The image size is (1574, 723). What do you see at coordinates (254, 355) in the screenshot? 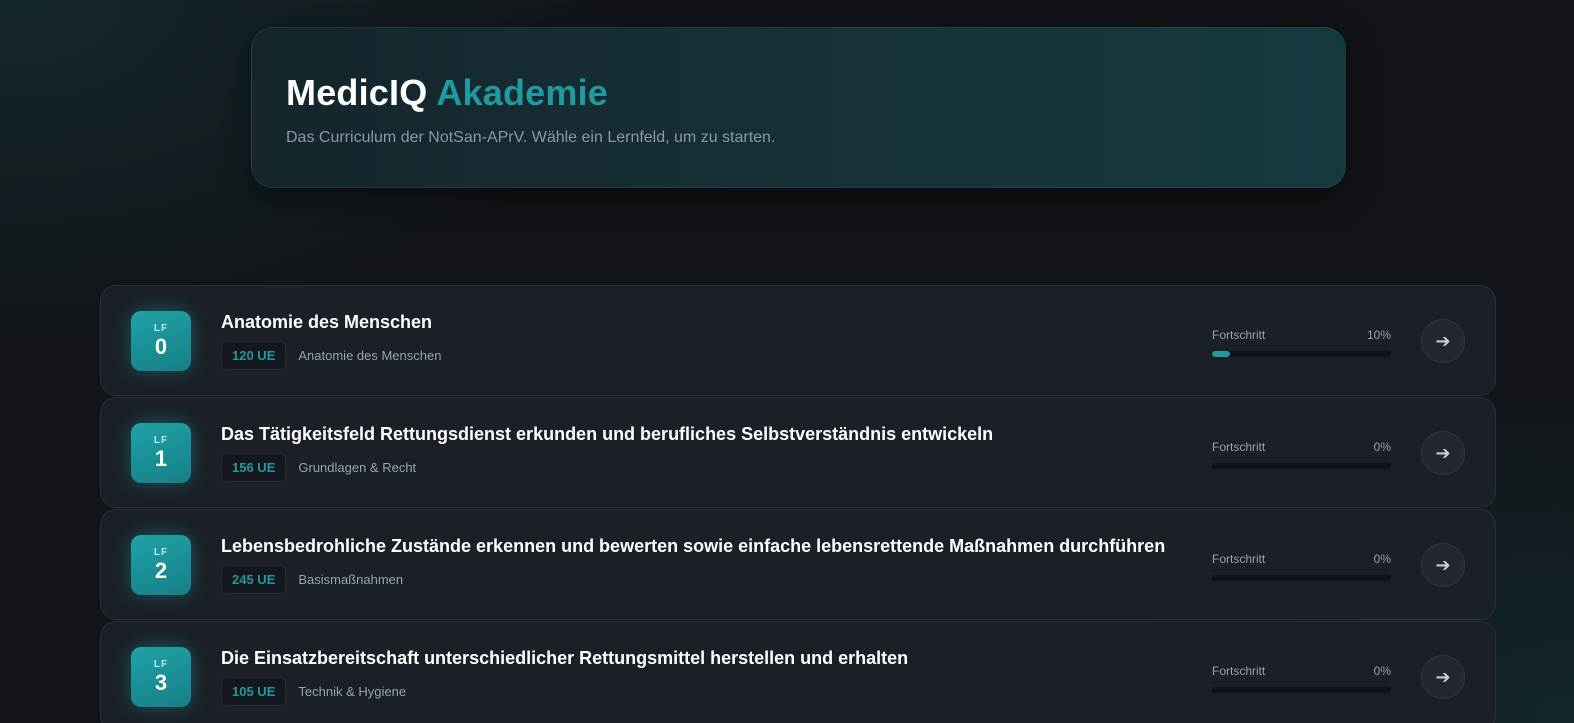
I see `ue-badge: 120 UE` at bounding box center [254, 355].